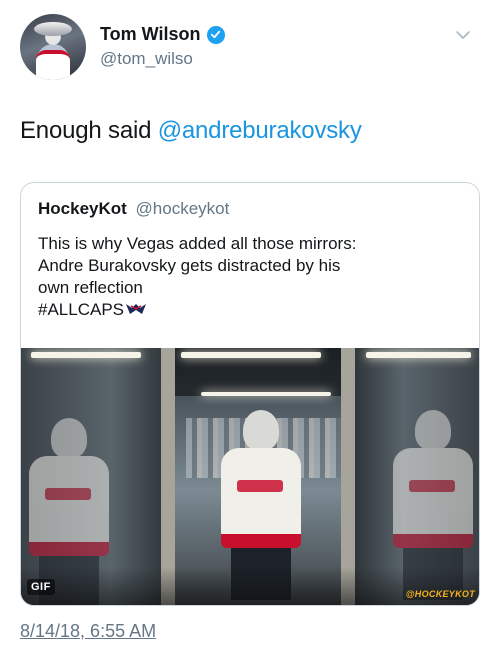 The width and height of the screenshot is (500, 658). I want to click on hashtag-line: #ALLCAPS, so click(253, 310).